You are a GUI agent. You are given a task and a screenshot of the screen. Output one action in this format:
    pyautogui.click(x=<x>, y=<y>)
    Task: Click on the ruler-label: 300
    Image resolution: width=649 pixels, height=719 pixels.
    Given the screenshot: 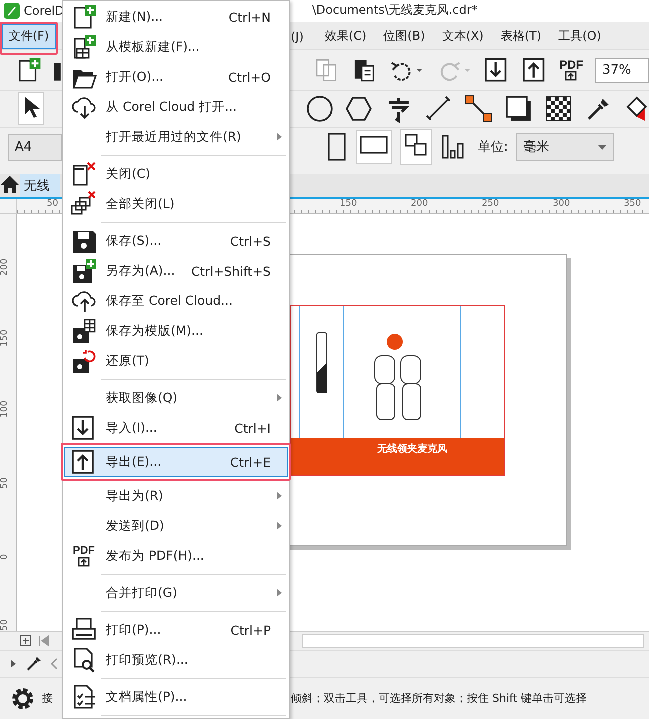 What is the action you would take?
    pyautogui.click(x=561, y=204)
    